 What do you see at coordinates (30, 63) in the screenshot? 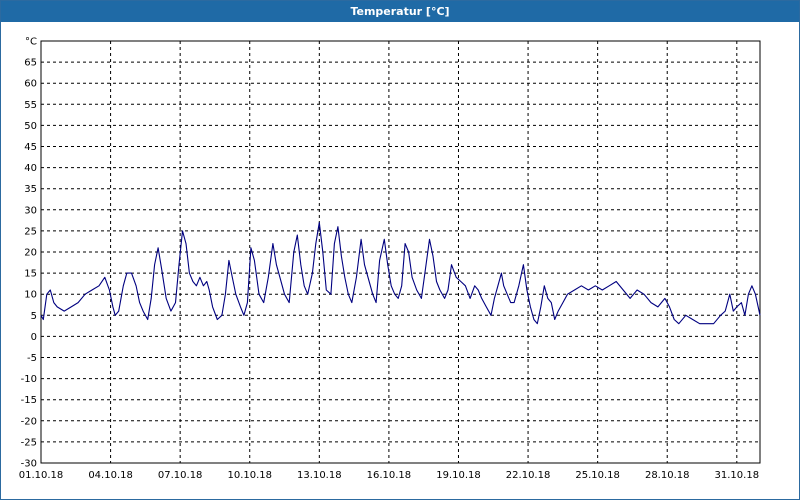
I see `y-tick-label: 65` at bounding box center [30, 63].